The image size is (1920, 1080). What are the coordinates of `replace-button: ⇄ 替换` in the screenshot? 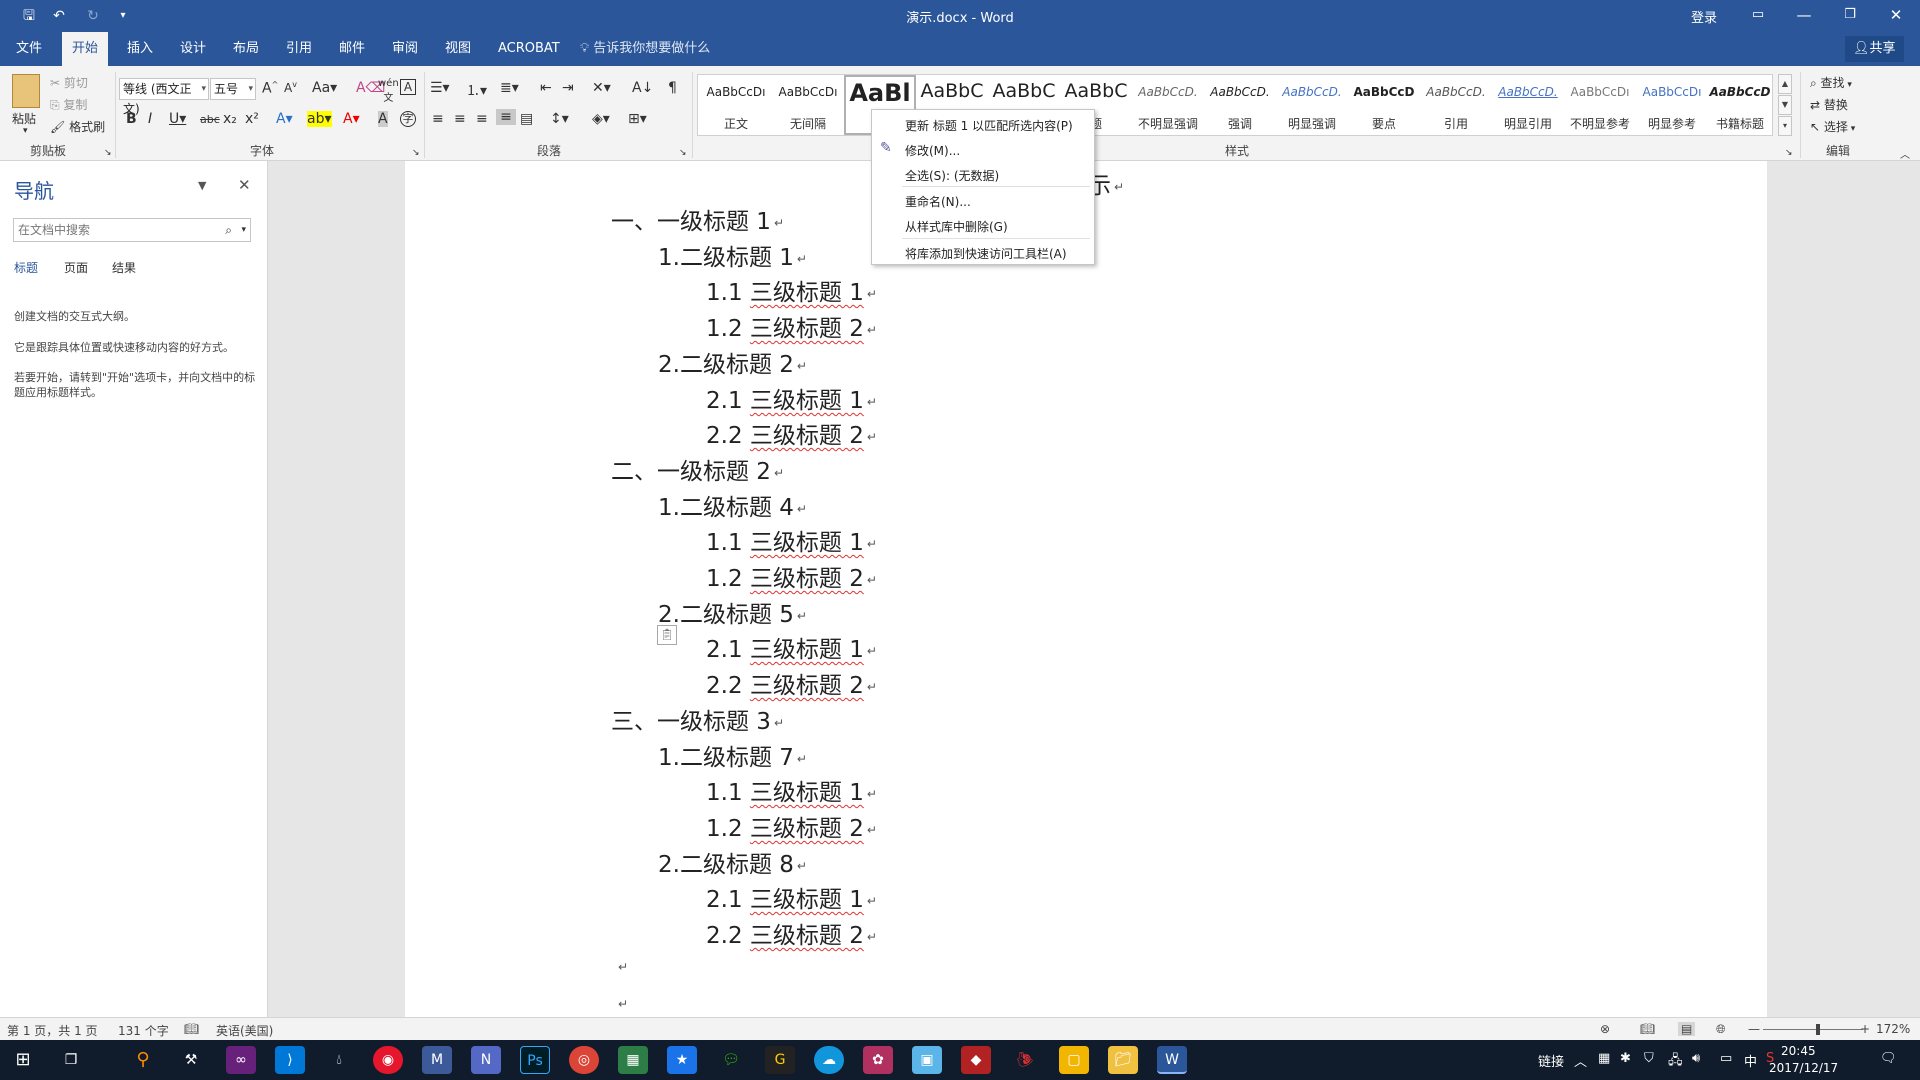 It's located at (1829, 104).